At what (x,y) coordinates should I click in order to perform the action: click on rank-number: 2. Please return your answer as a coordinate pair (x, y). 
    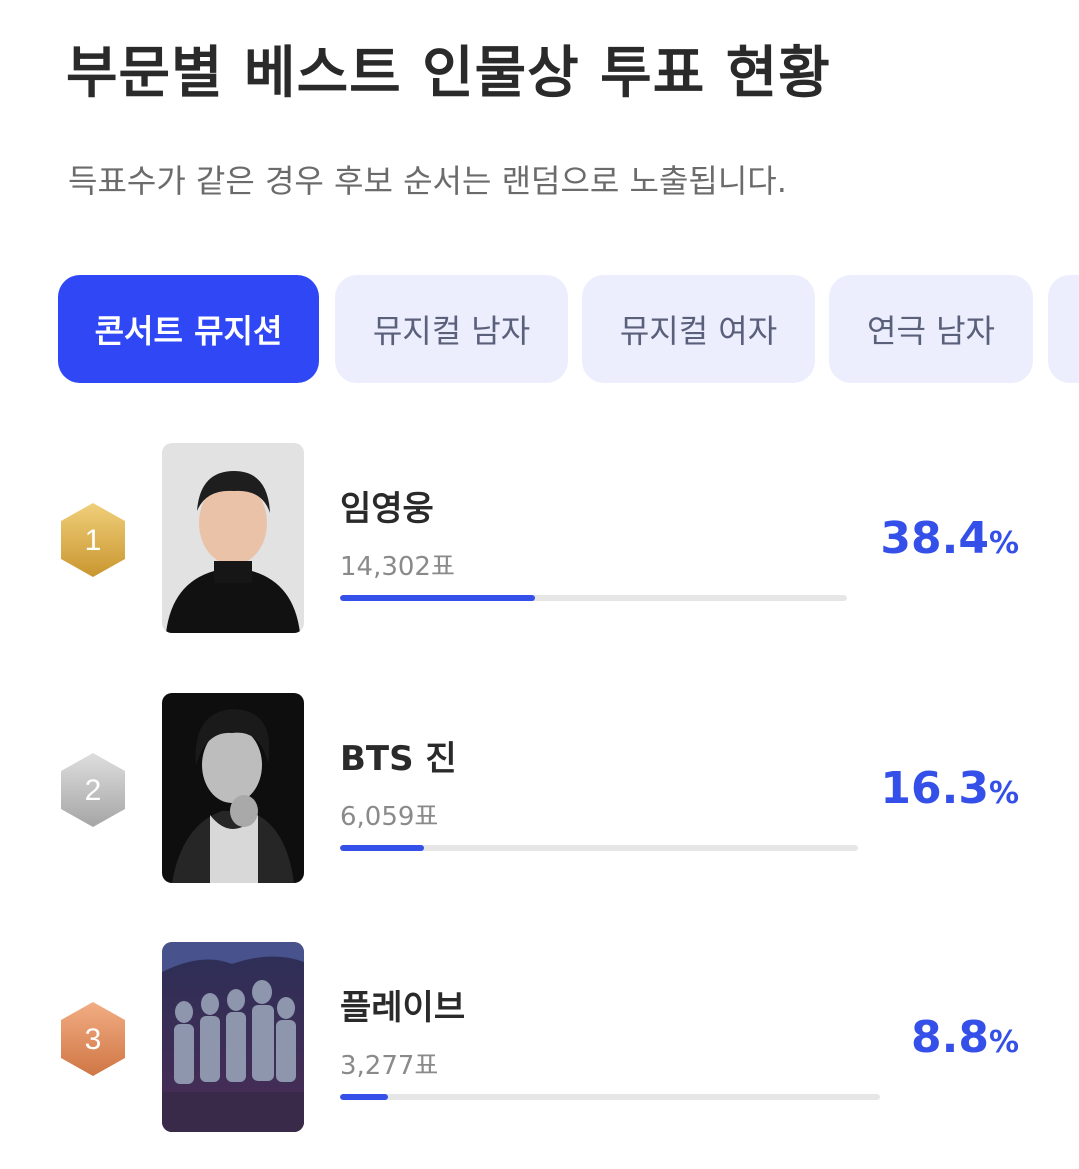
    Looking at the image, I should click on (93, 790).